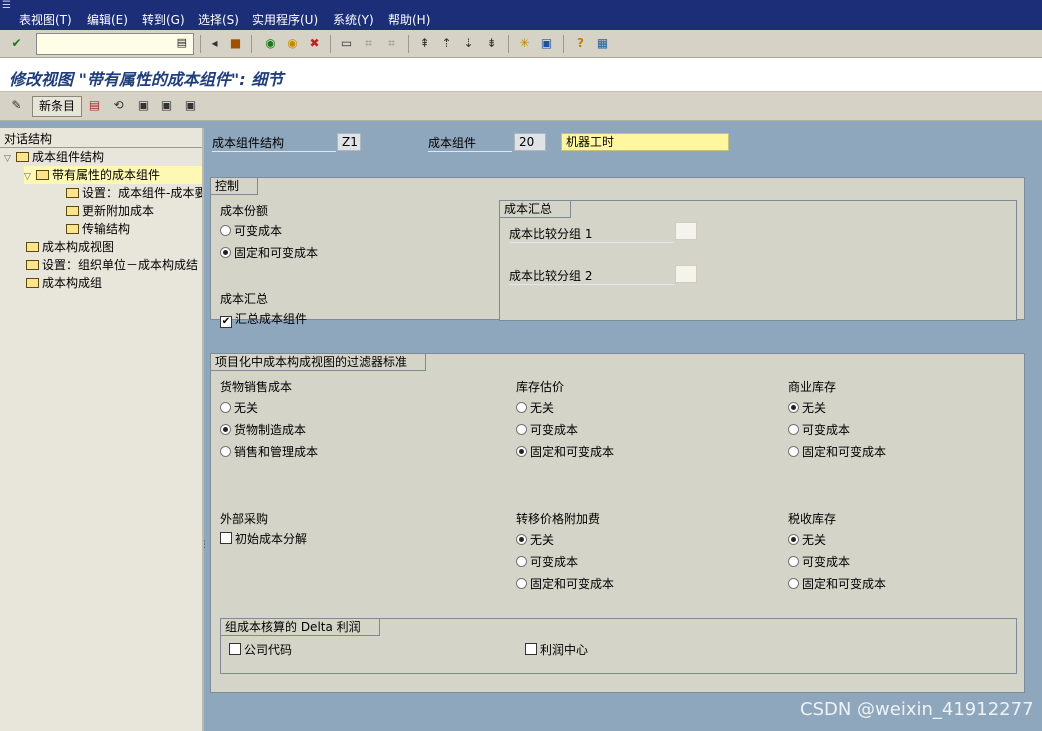  What do you see at coordinates (292, 43) in the screenshot?
I see `exit-icon: ◉` at bounding box center [292, 43].